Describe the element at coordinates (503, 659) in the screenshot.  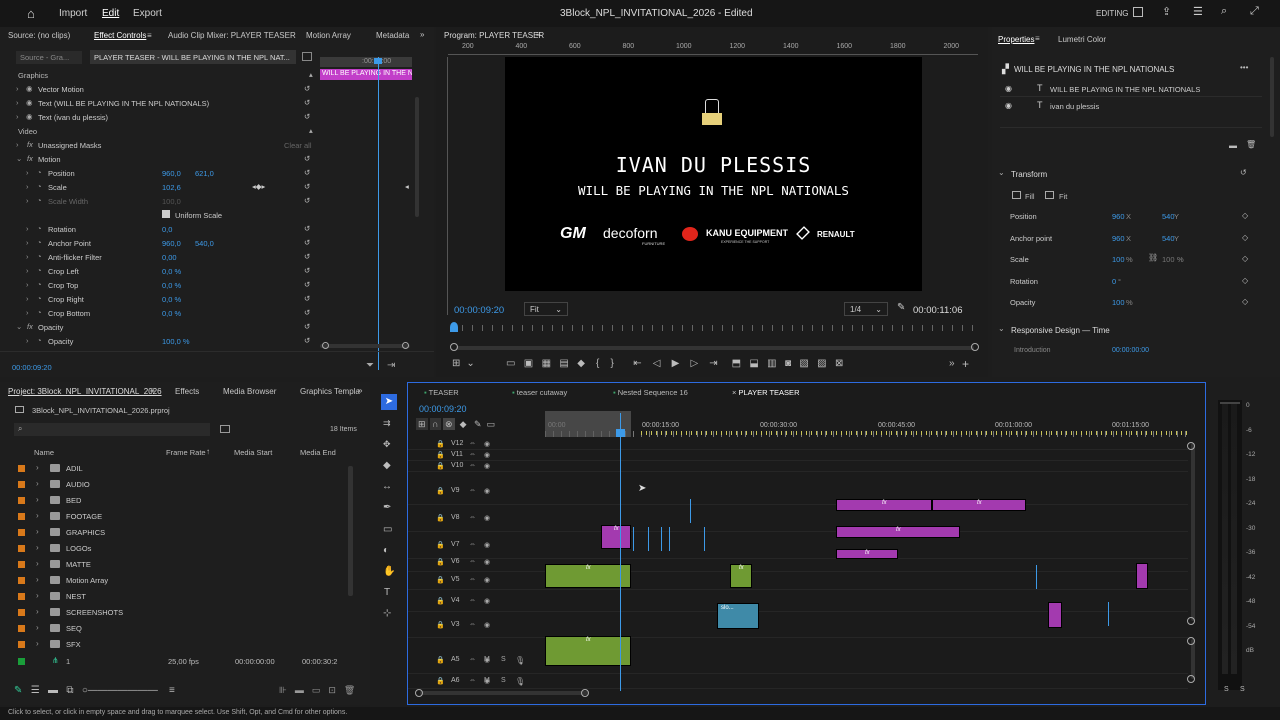
I see `solo-button: S` at that location.